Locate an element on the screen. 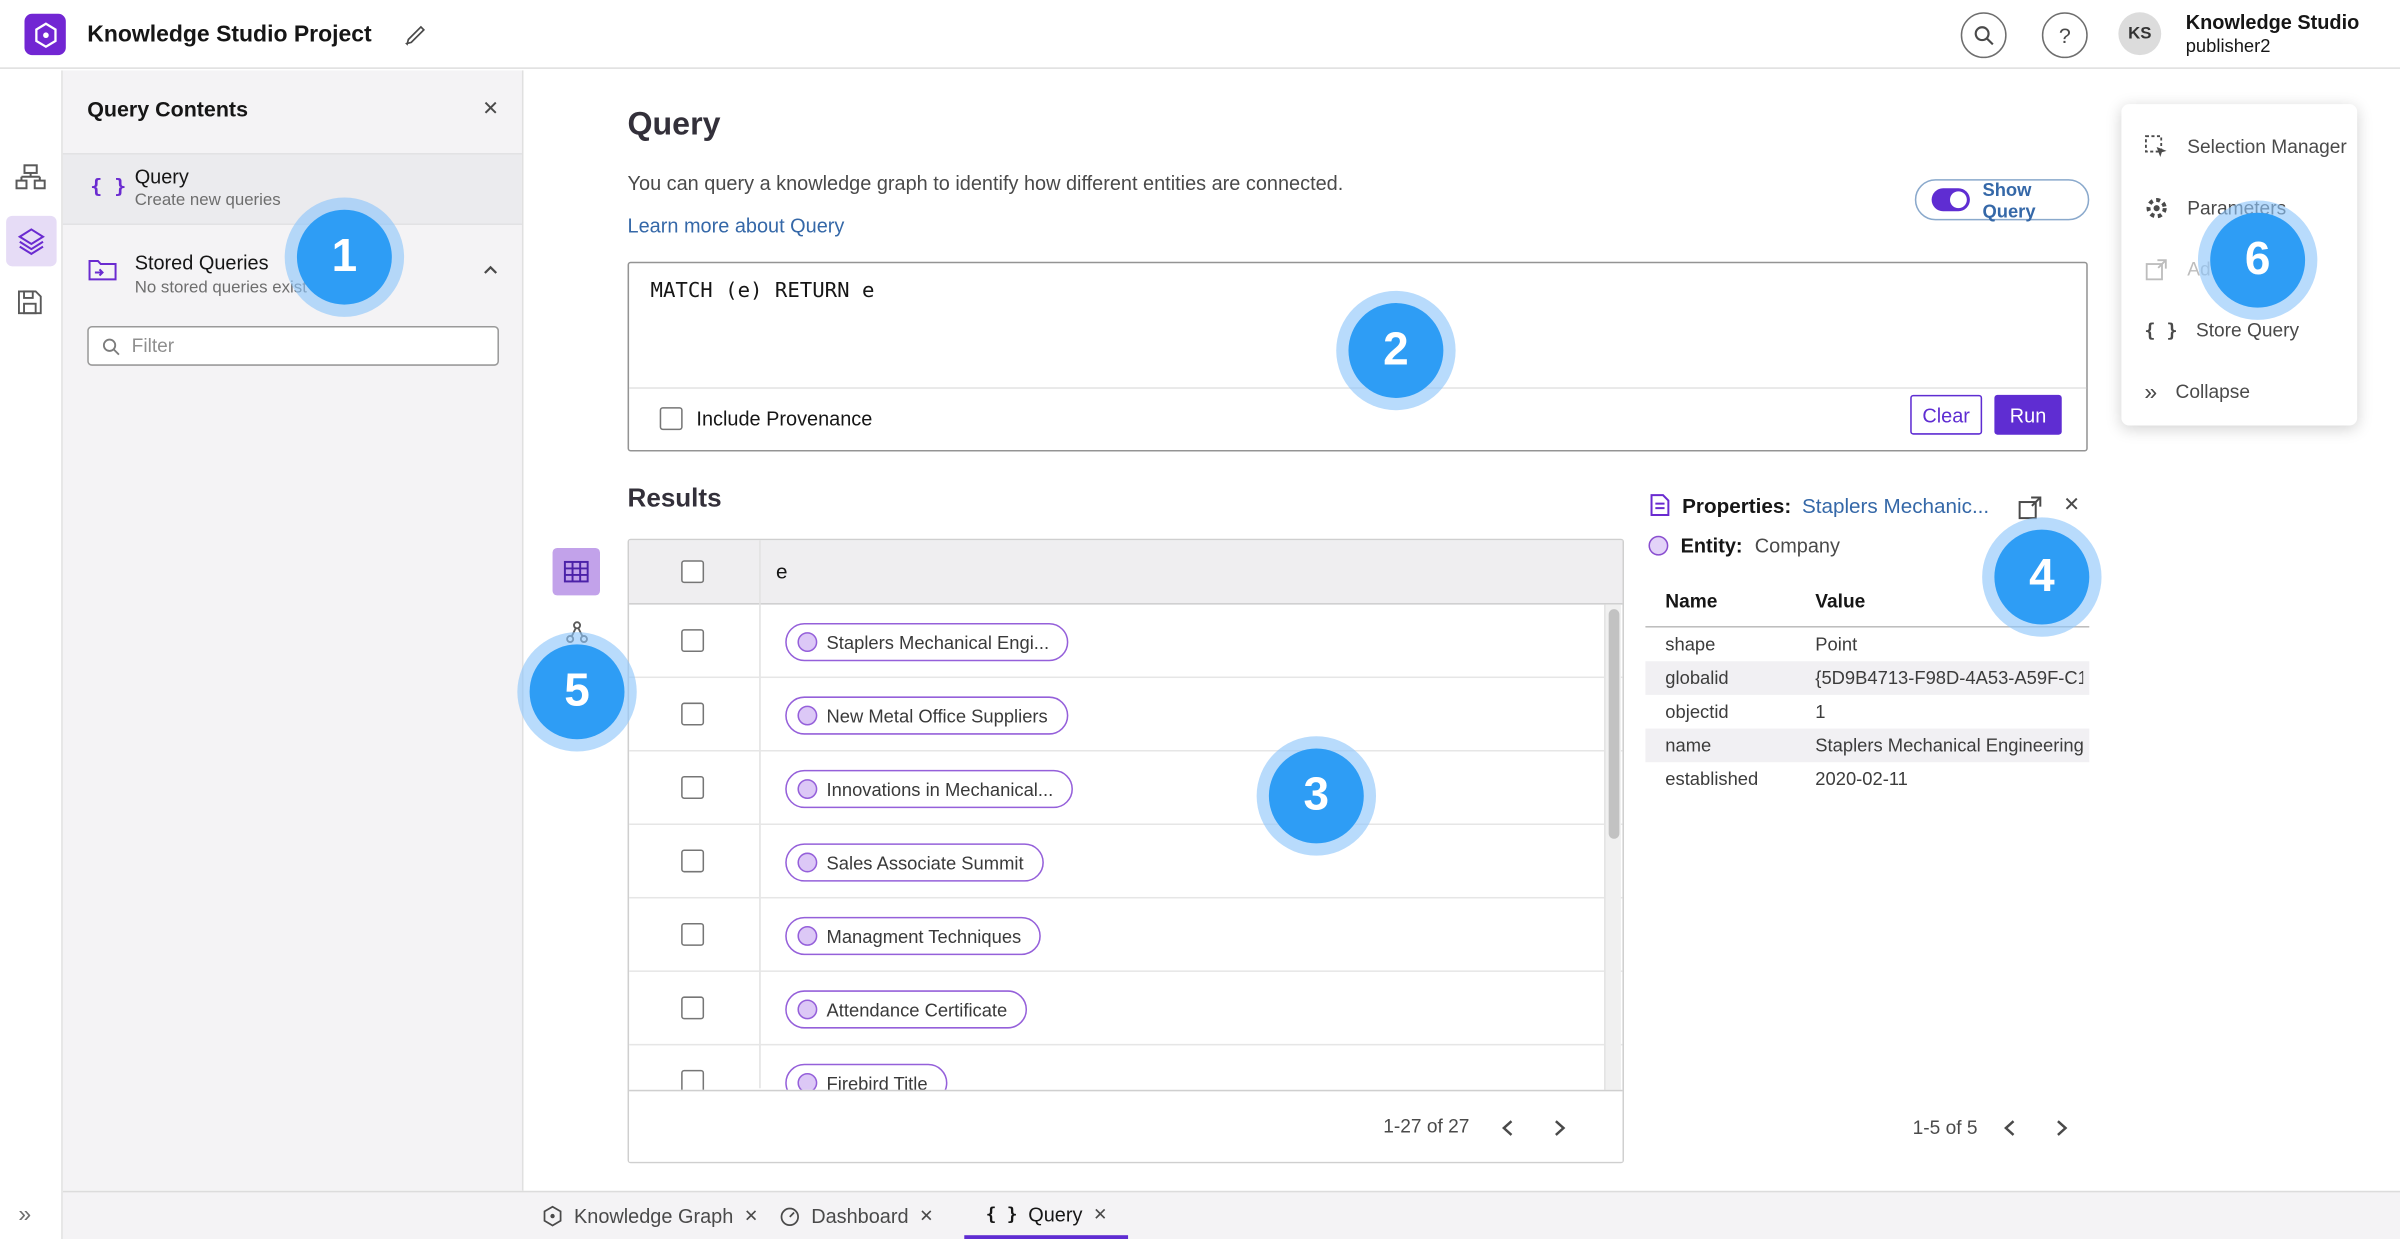  save-icon is located at coordinates (29, 302).